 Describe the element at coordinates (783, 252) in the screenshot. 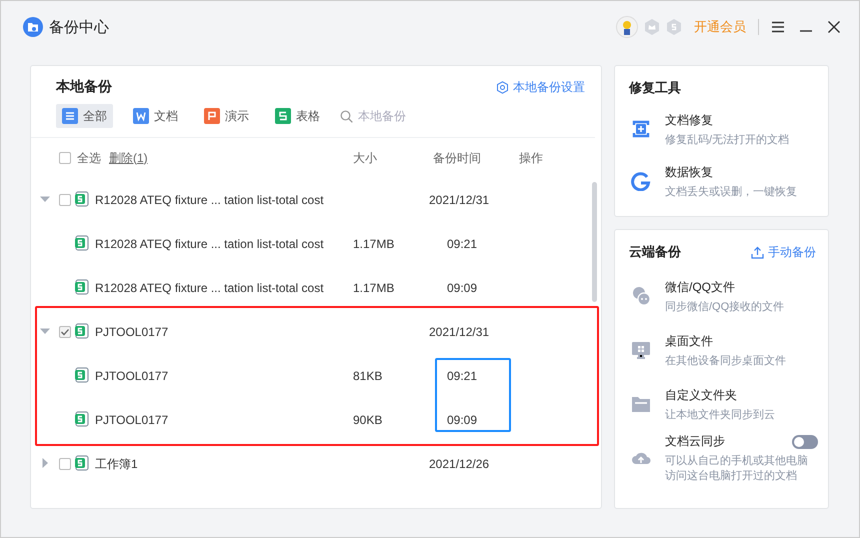

I see `manual-backup-button: 手动备份` at that location.